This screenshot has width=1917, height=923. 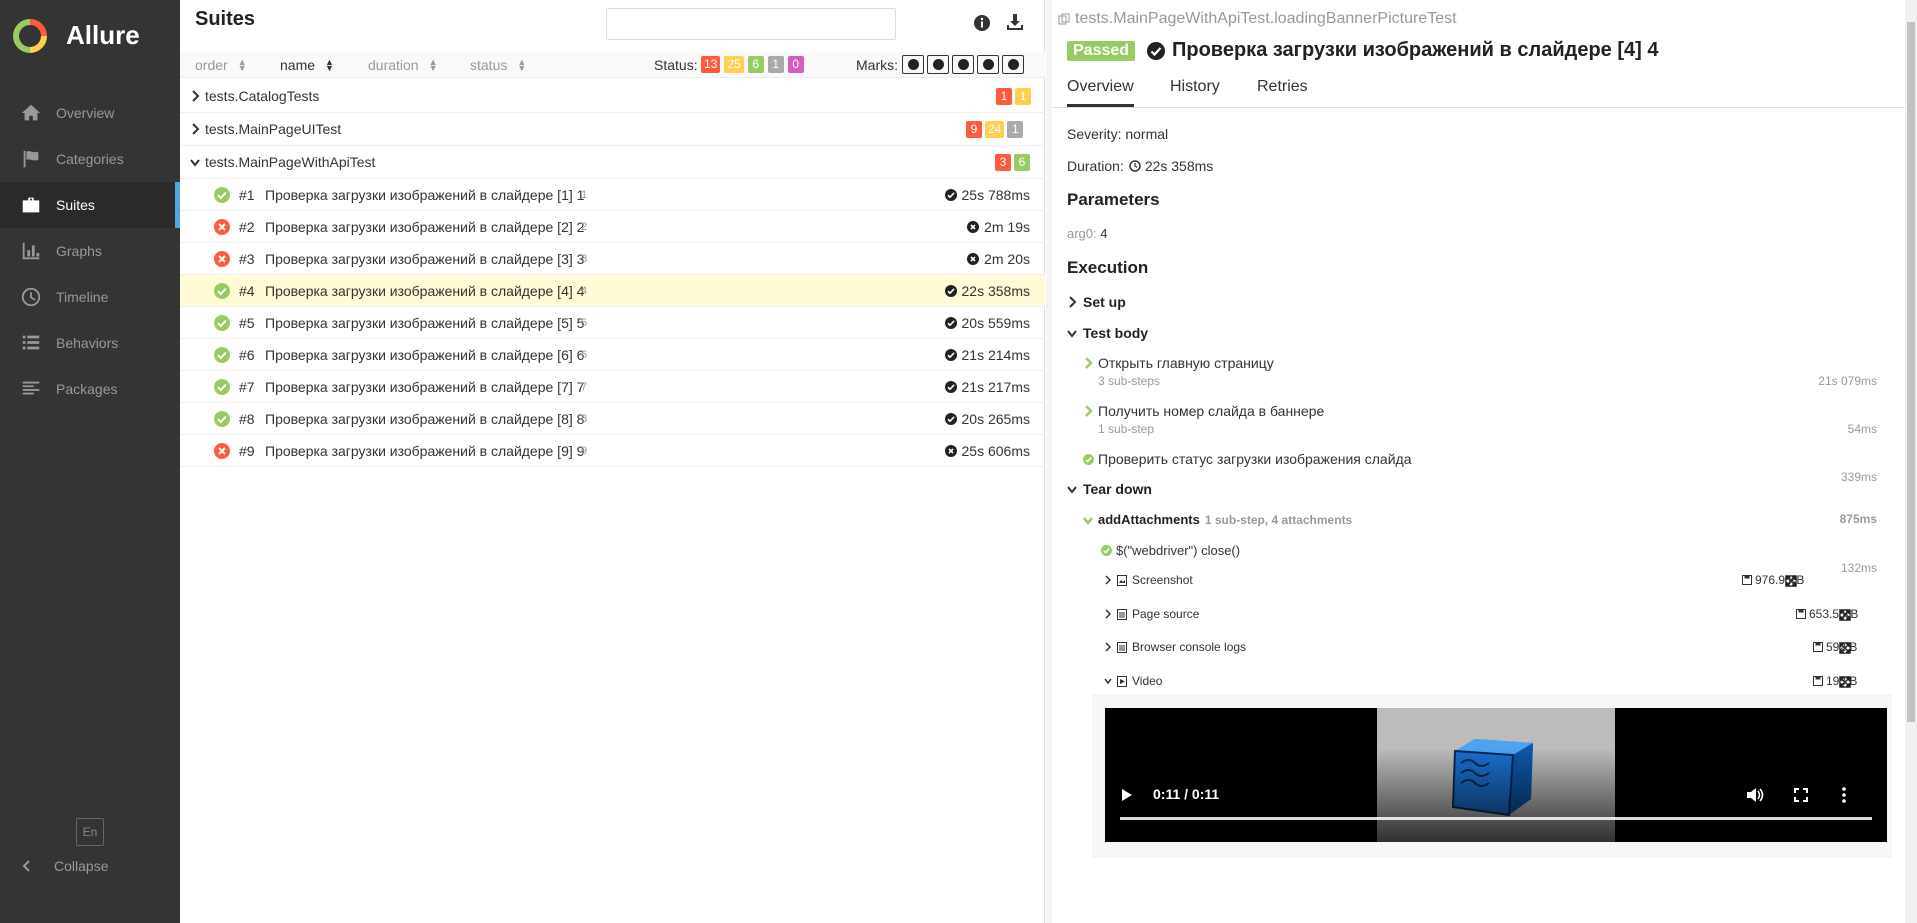 I want to click on attachment-video: Video, so click(x=1133, y=681).